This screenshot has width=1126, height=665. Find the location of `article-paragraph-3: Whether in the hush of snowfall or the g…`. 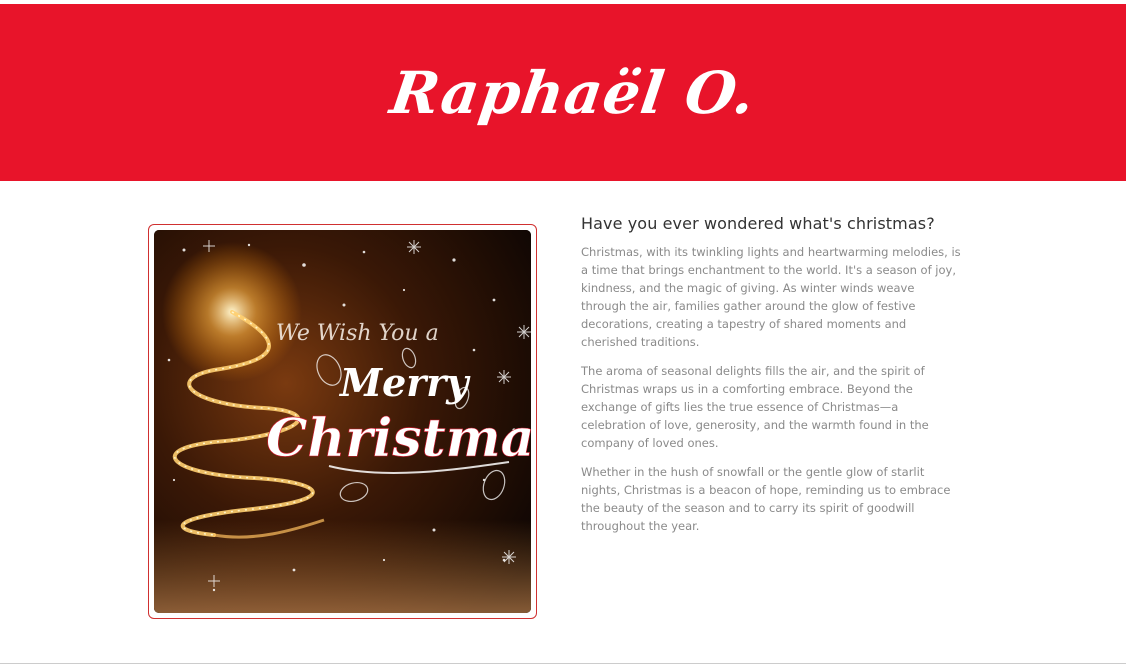

article-paragraph-3: Whether in the hush of snowfall or the g… is located at coordinates (766, 499).